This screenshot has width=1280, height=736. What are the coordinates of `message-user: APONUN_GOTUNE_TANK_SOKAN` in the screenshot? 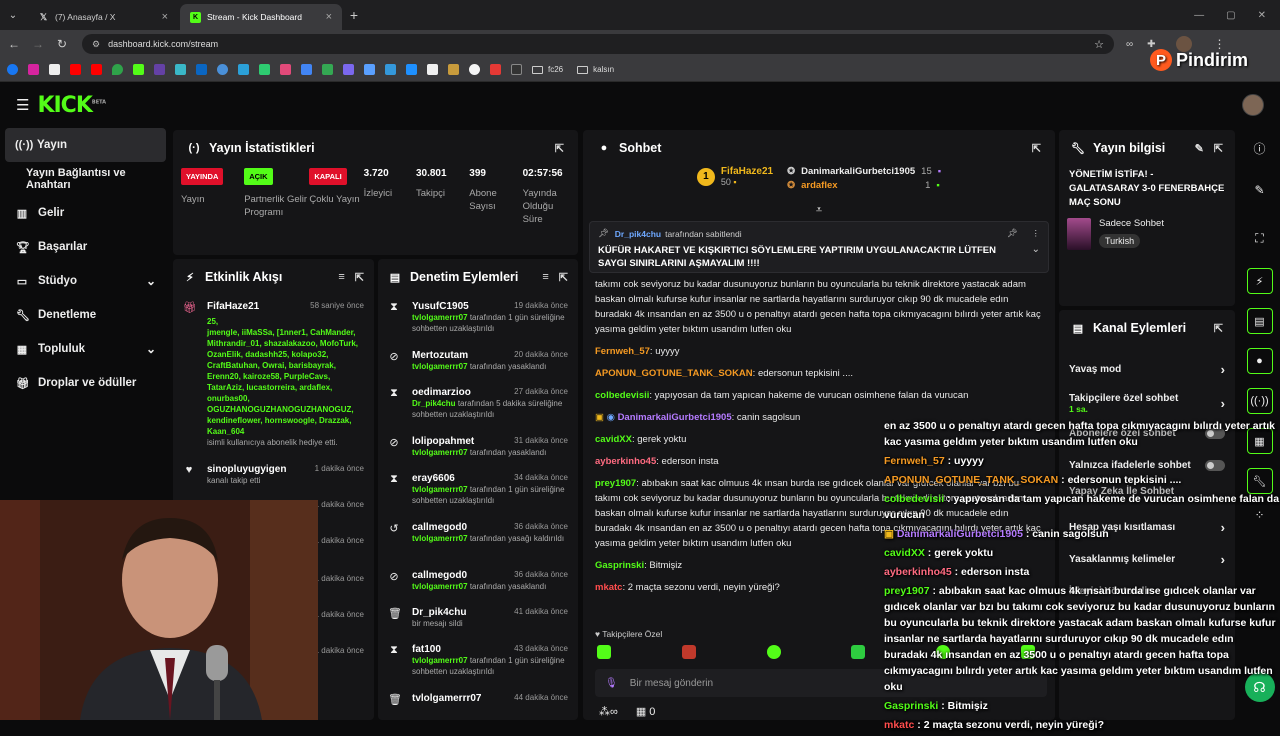 It's located at (674, 373).